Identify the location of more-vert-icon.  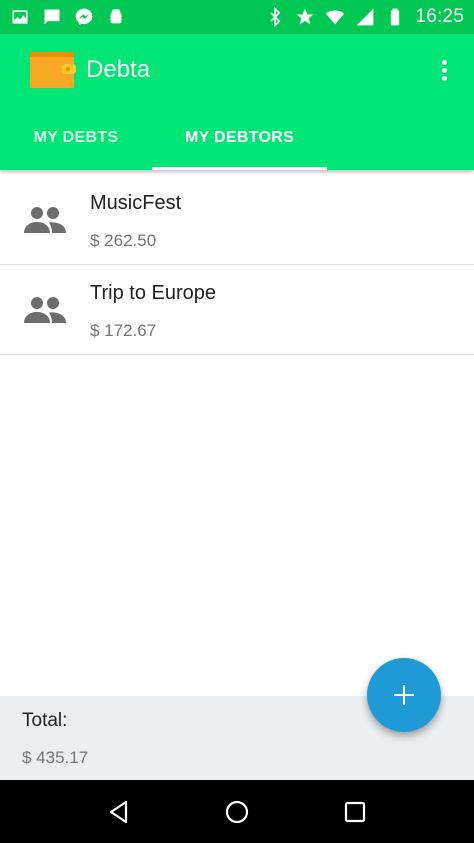
(444, 70).